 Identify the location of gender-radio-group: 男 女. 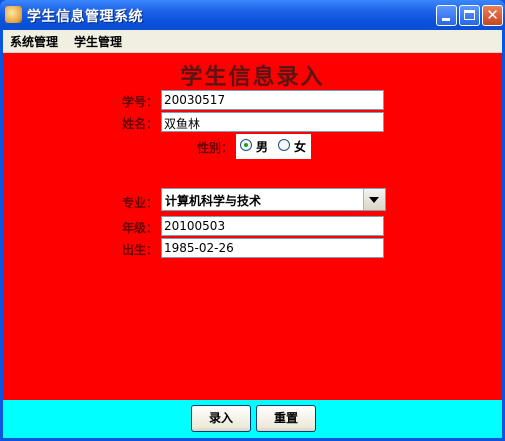
(273, 146).